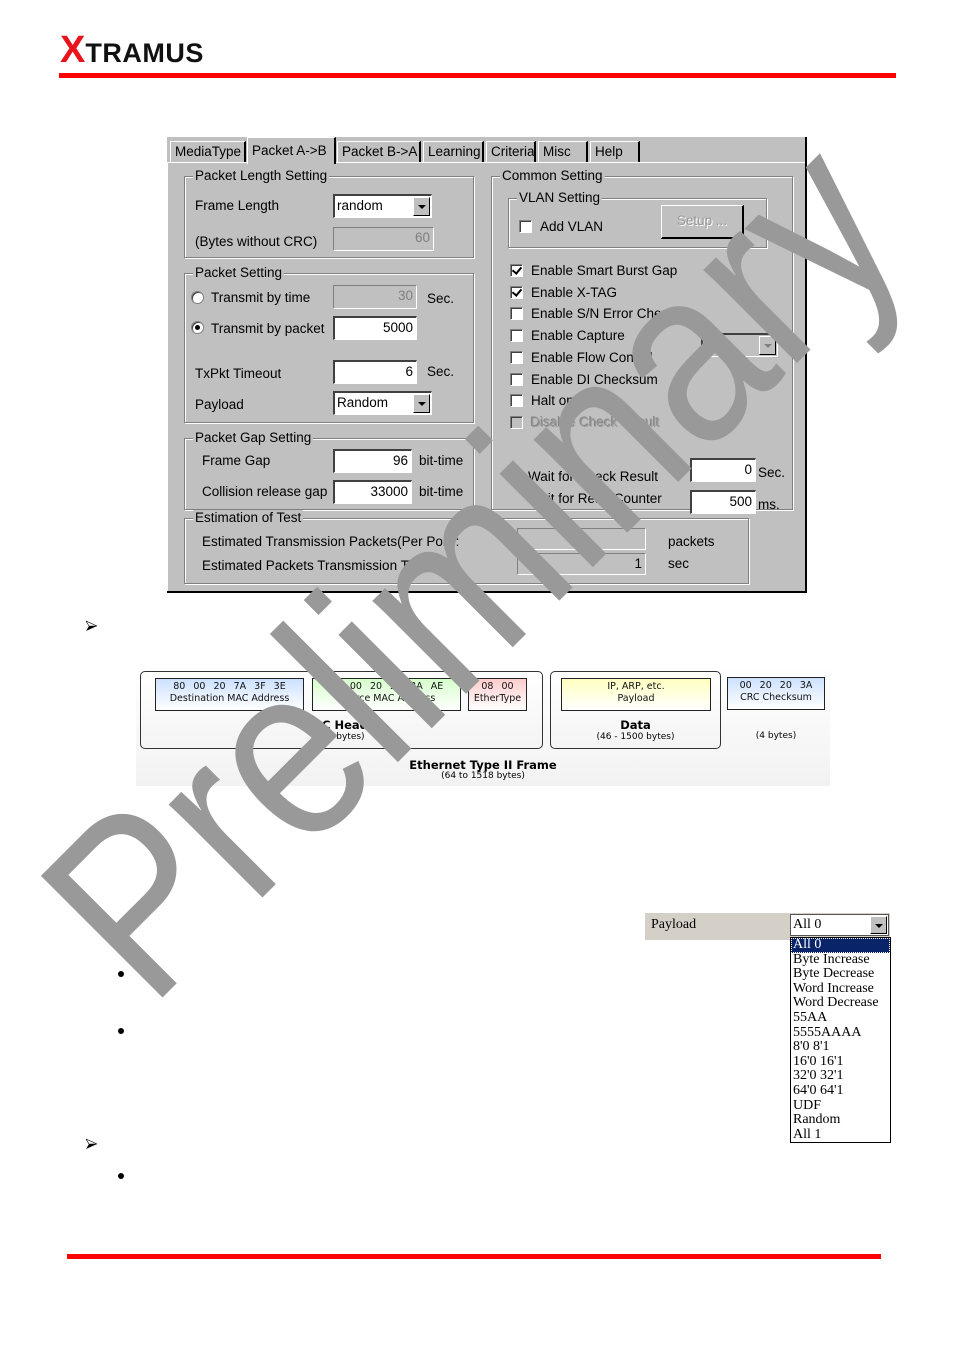 Image resolution: width=954 pixels, height=1350 pixels. Describe the element at coordinates (268, 328) in the screenshot. I see `transmit-by-packet-label: Transmit by packet` at that location.